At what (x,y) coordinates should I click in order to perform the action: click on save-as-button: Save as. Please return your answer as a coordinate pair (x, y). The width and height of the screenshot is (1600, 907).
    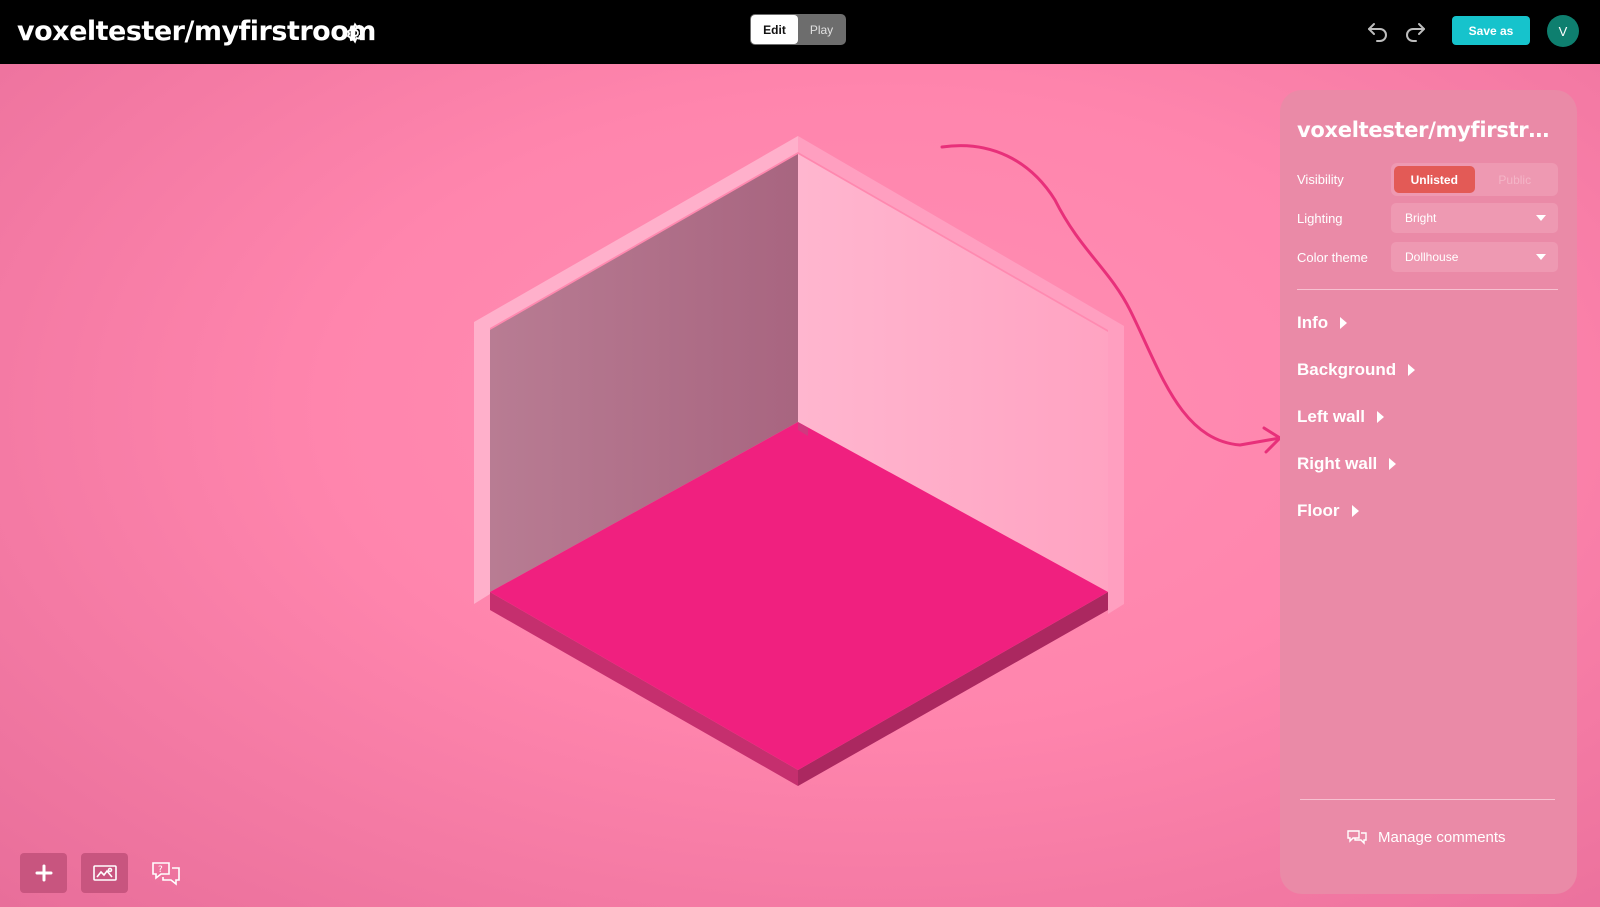
    Looking at the image, I should click on (1491, 30).